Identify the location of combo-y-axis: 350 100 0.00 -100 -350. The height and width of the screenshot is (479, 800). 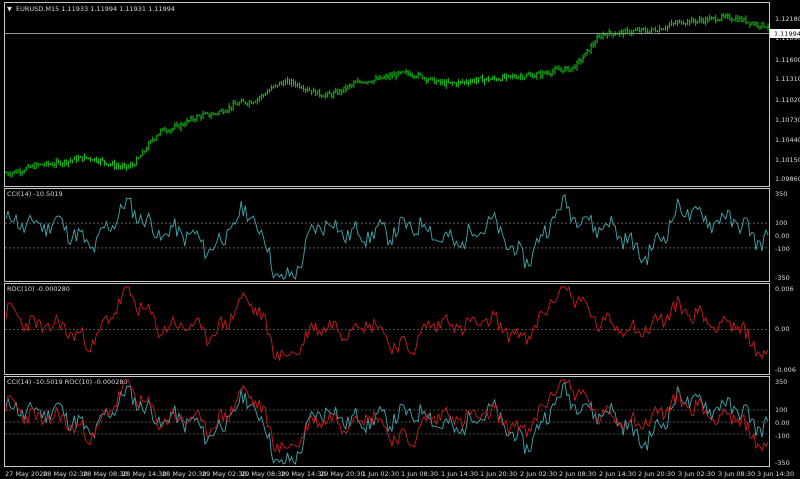
(782, 422).